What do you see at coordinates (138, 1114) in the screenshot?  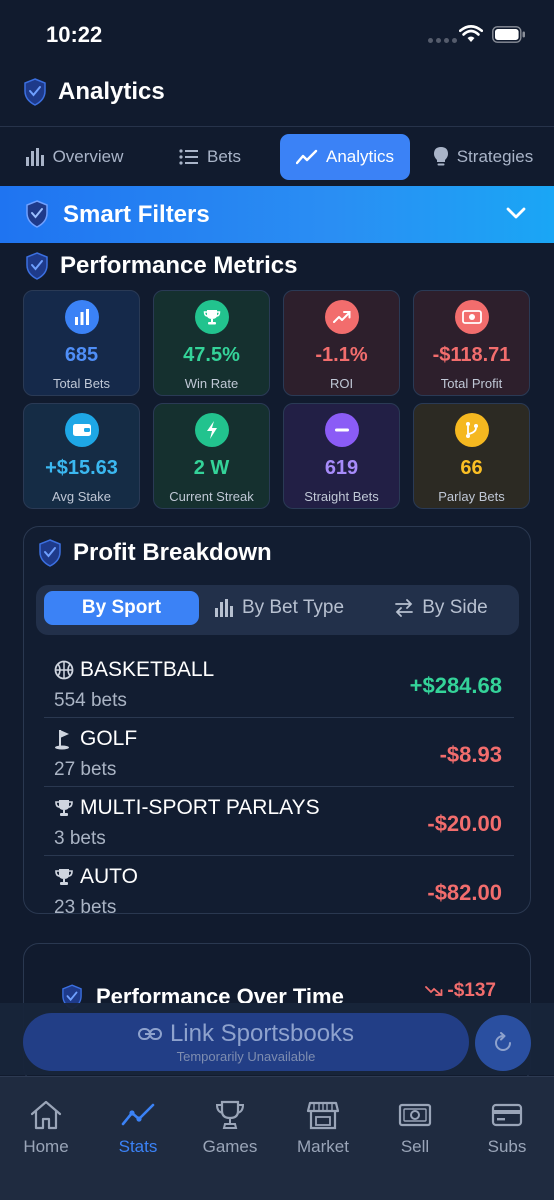 I see `stats-icon` at bounding box center [138, 1114].